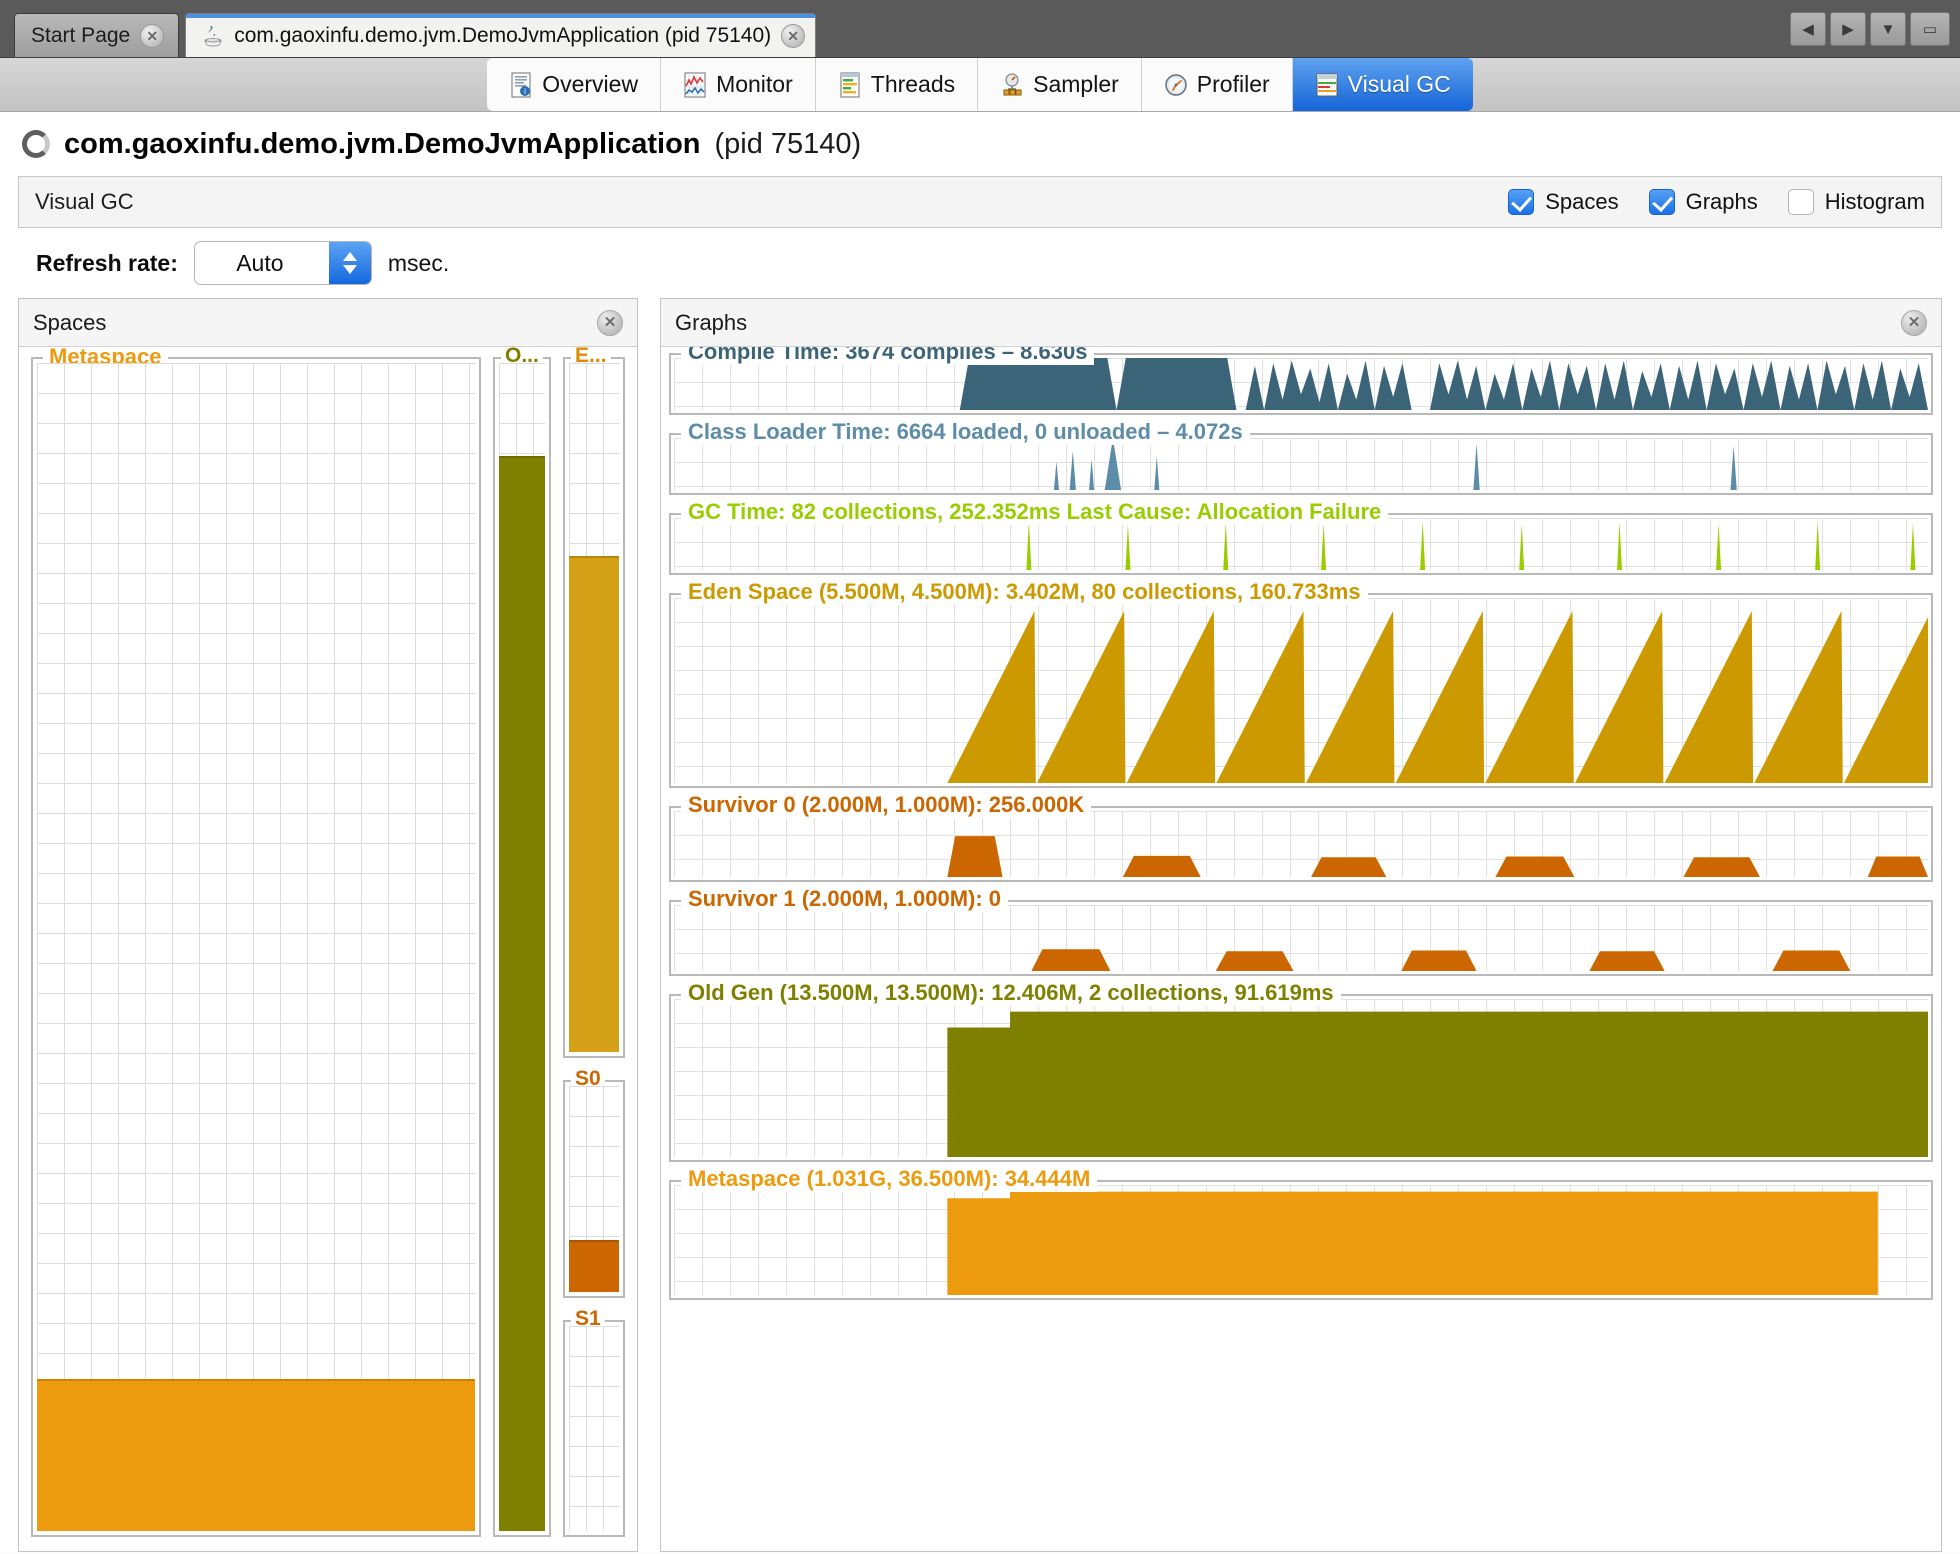  I want to click on graph-survivor-0: Survivor 0 (2.000M, 1.000M): 256.000K, so click(1301, 837).